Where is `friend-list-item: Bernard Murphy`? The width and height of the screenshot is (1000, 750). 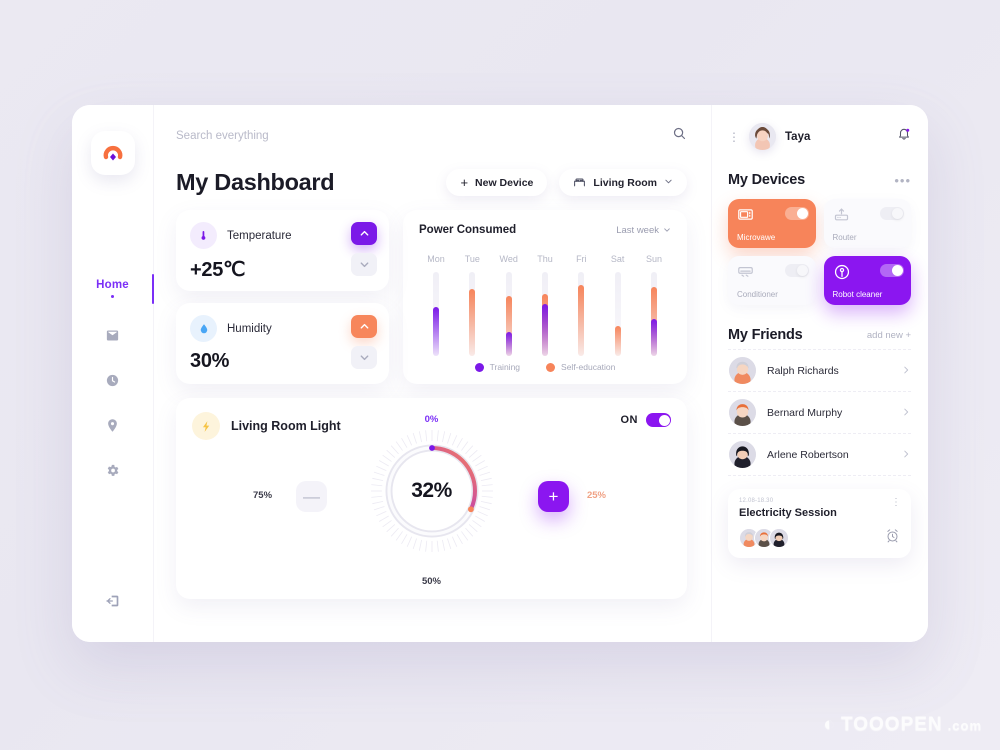 friend-list-item: Bernard Murphy is located at coordinates (819, 413).